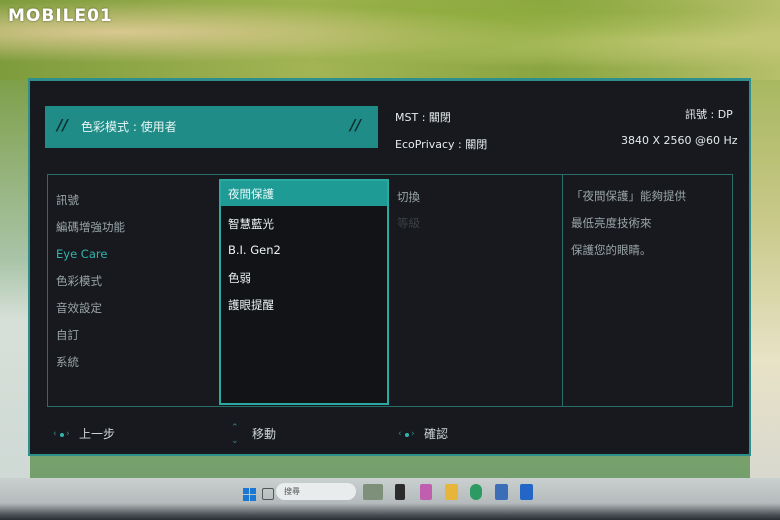 The image size is (780, 520). Describe the element at coordinates (67, 200) in the screenshot. I see `main-menu-item-signal: 訊號` at that location.